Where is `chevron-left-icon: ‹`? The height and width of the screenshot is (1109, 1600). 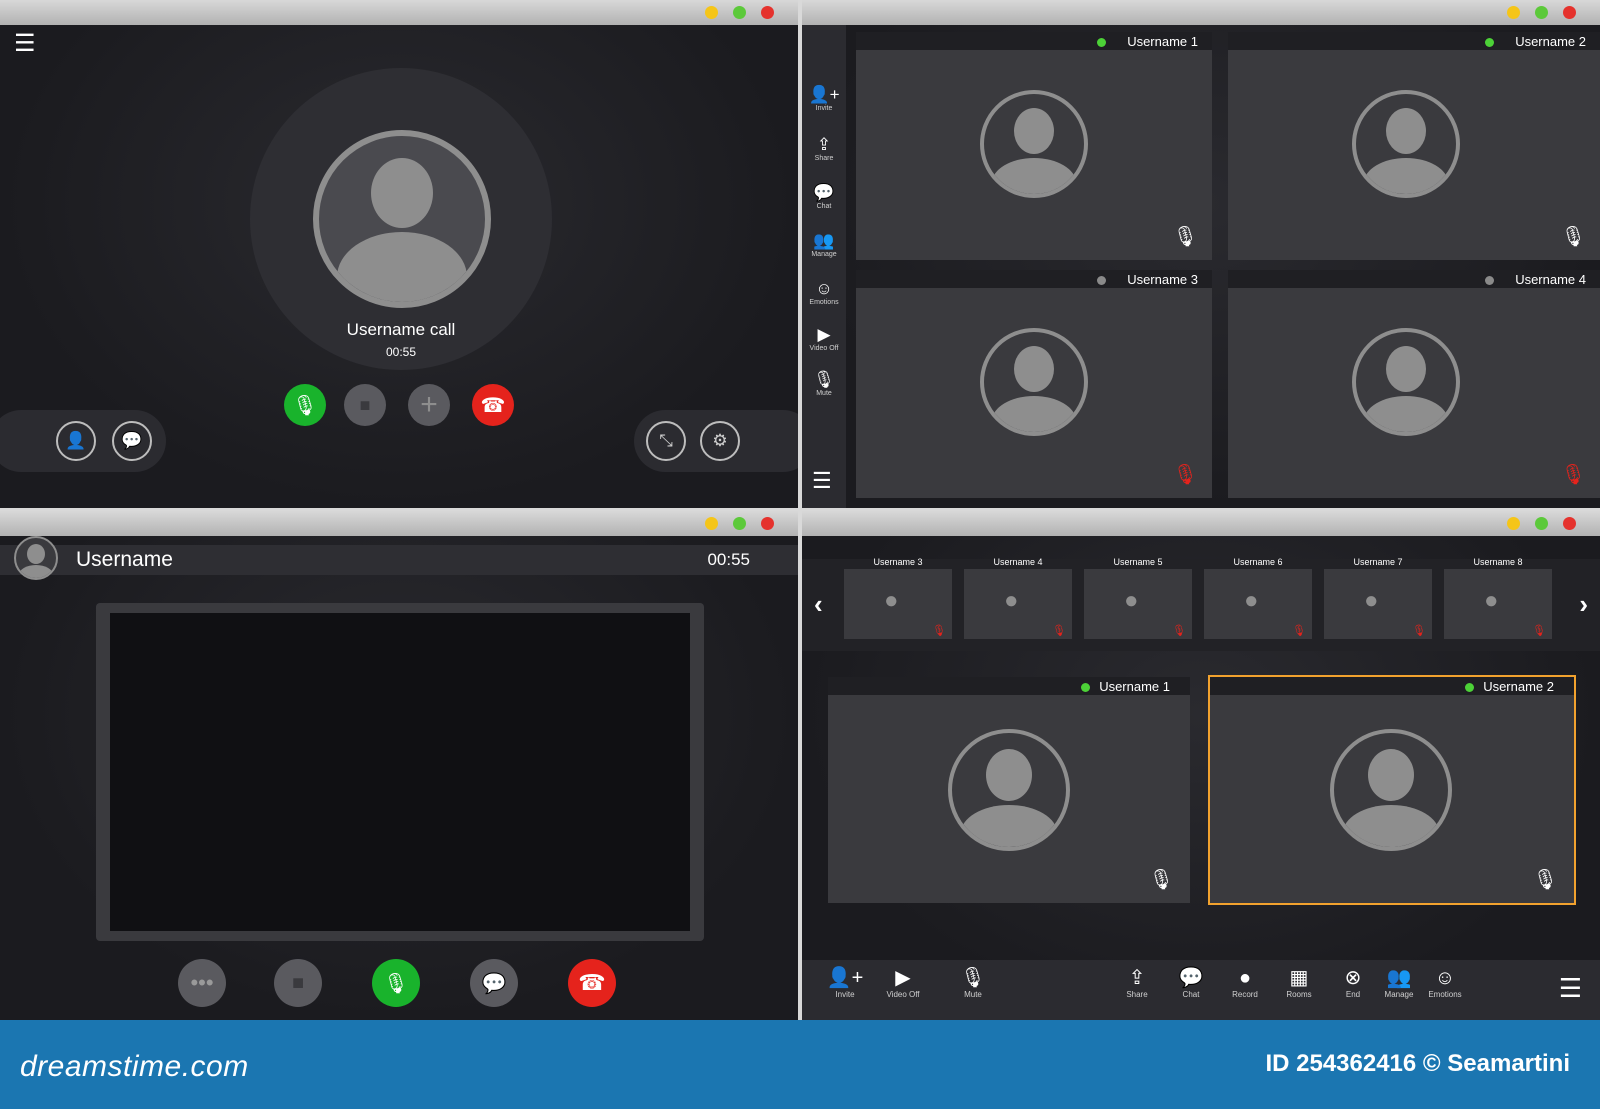 chevron-left-icon: ‹ is located at coordinates (818, 604).